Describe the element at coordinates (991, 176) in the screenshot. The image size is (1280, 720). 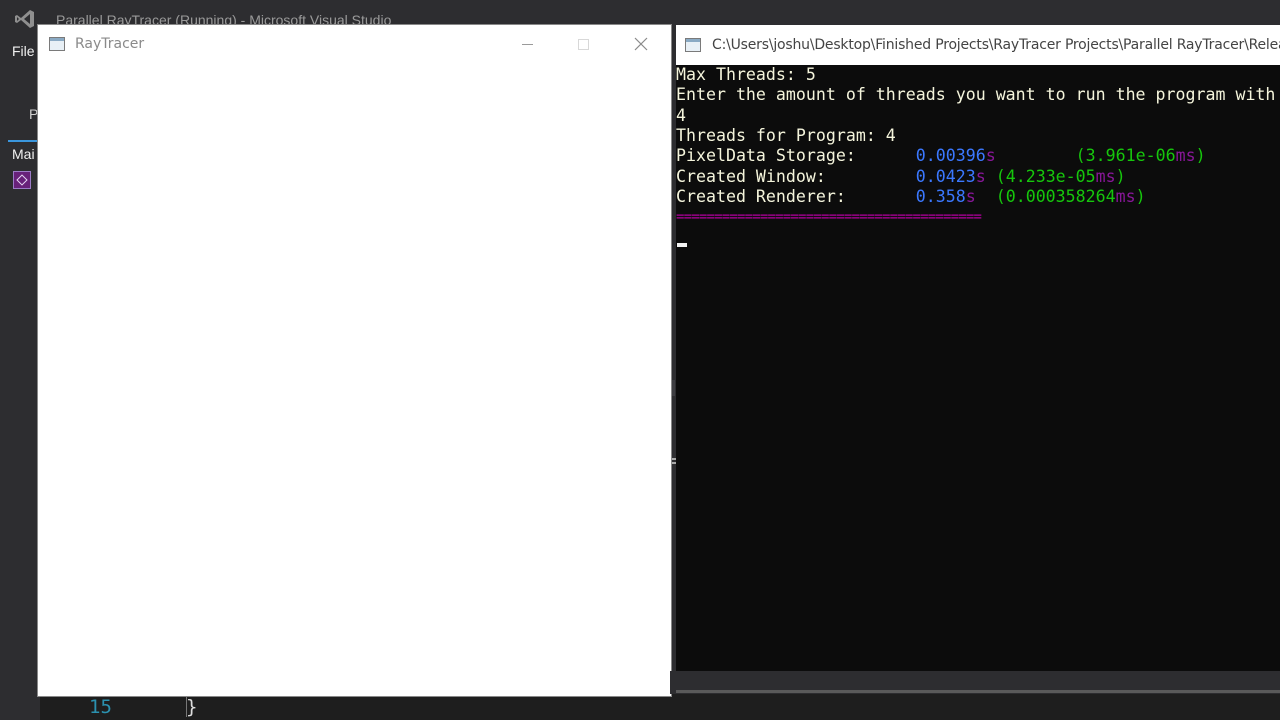
I see `window-pad` at that location.